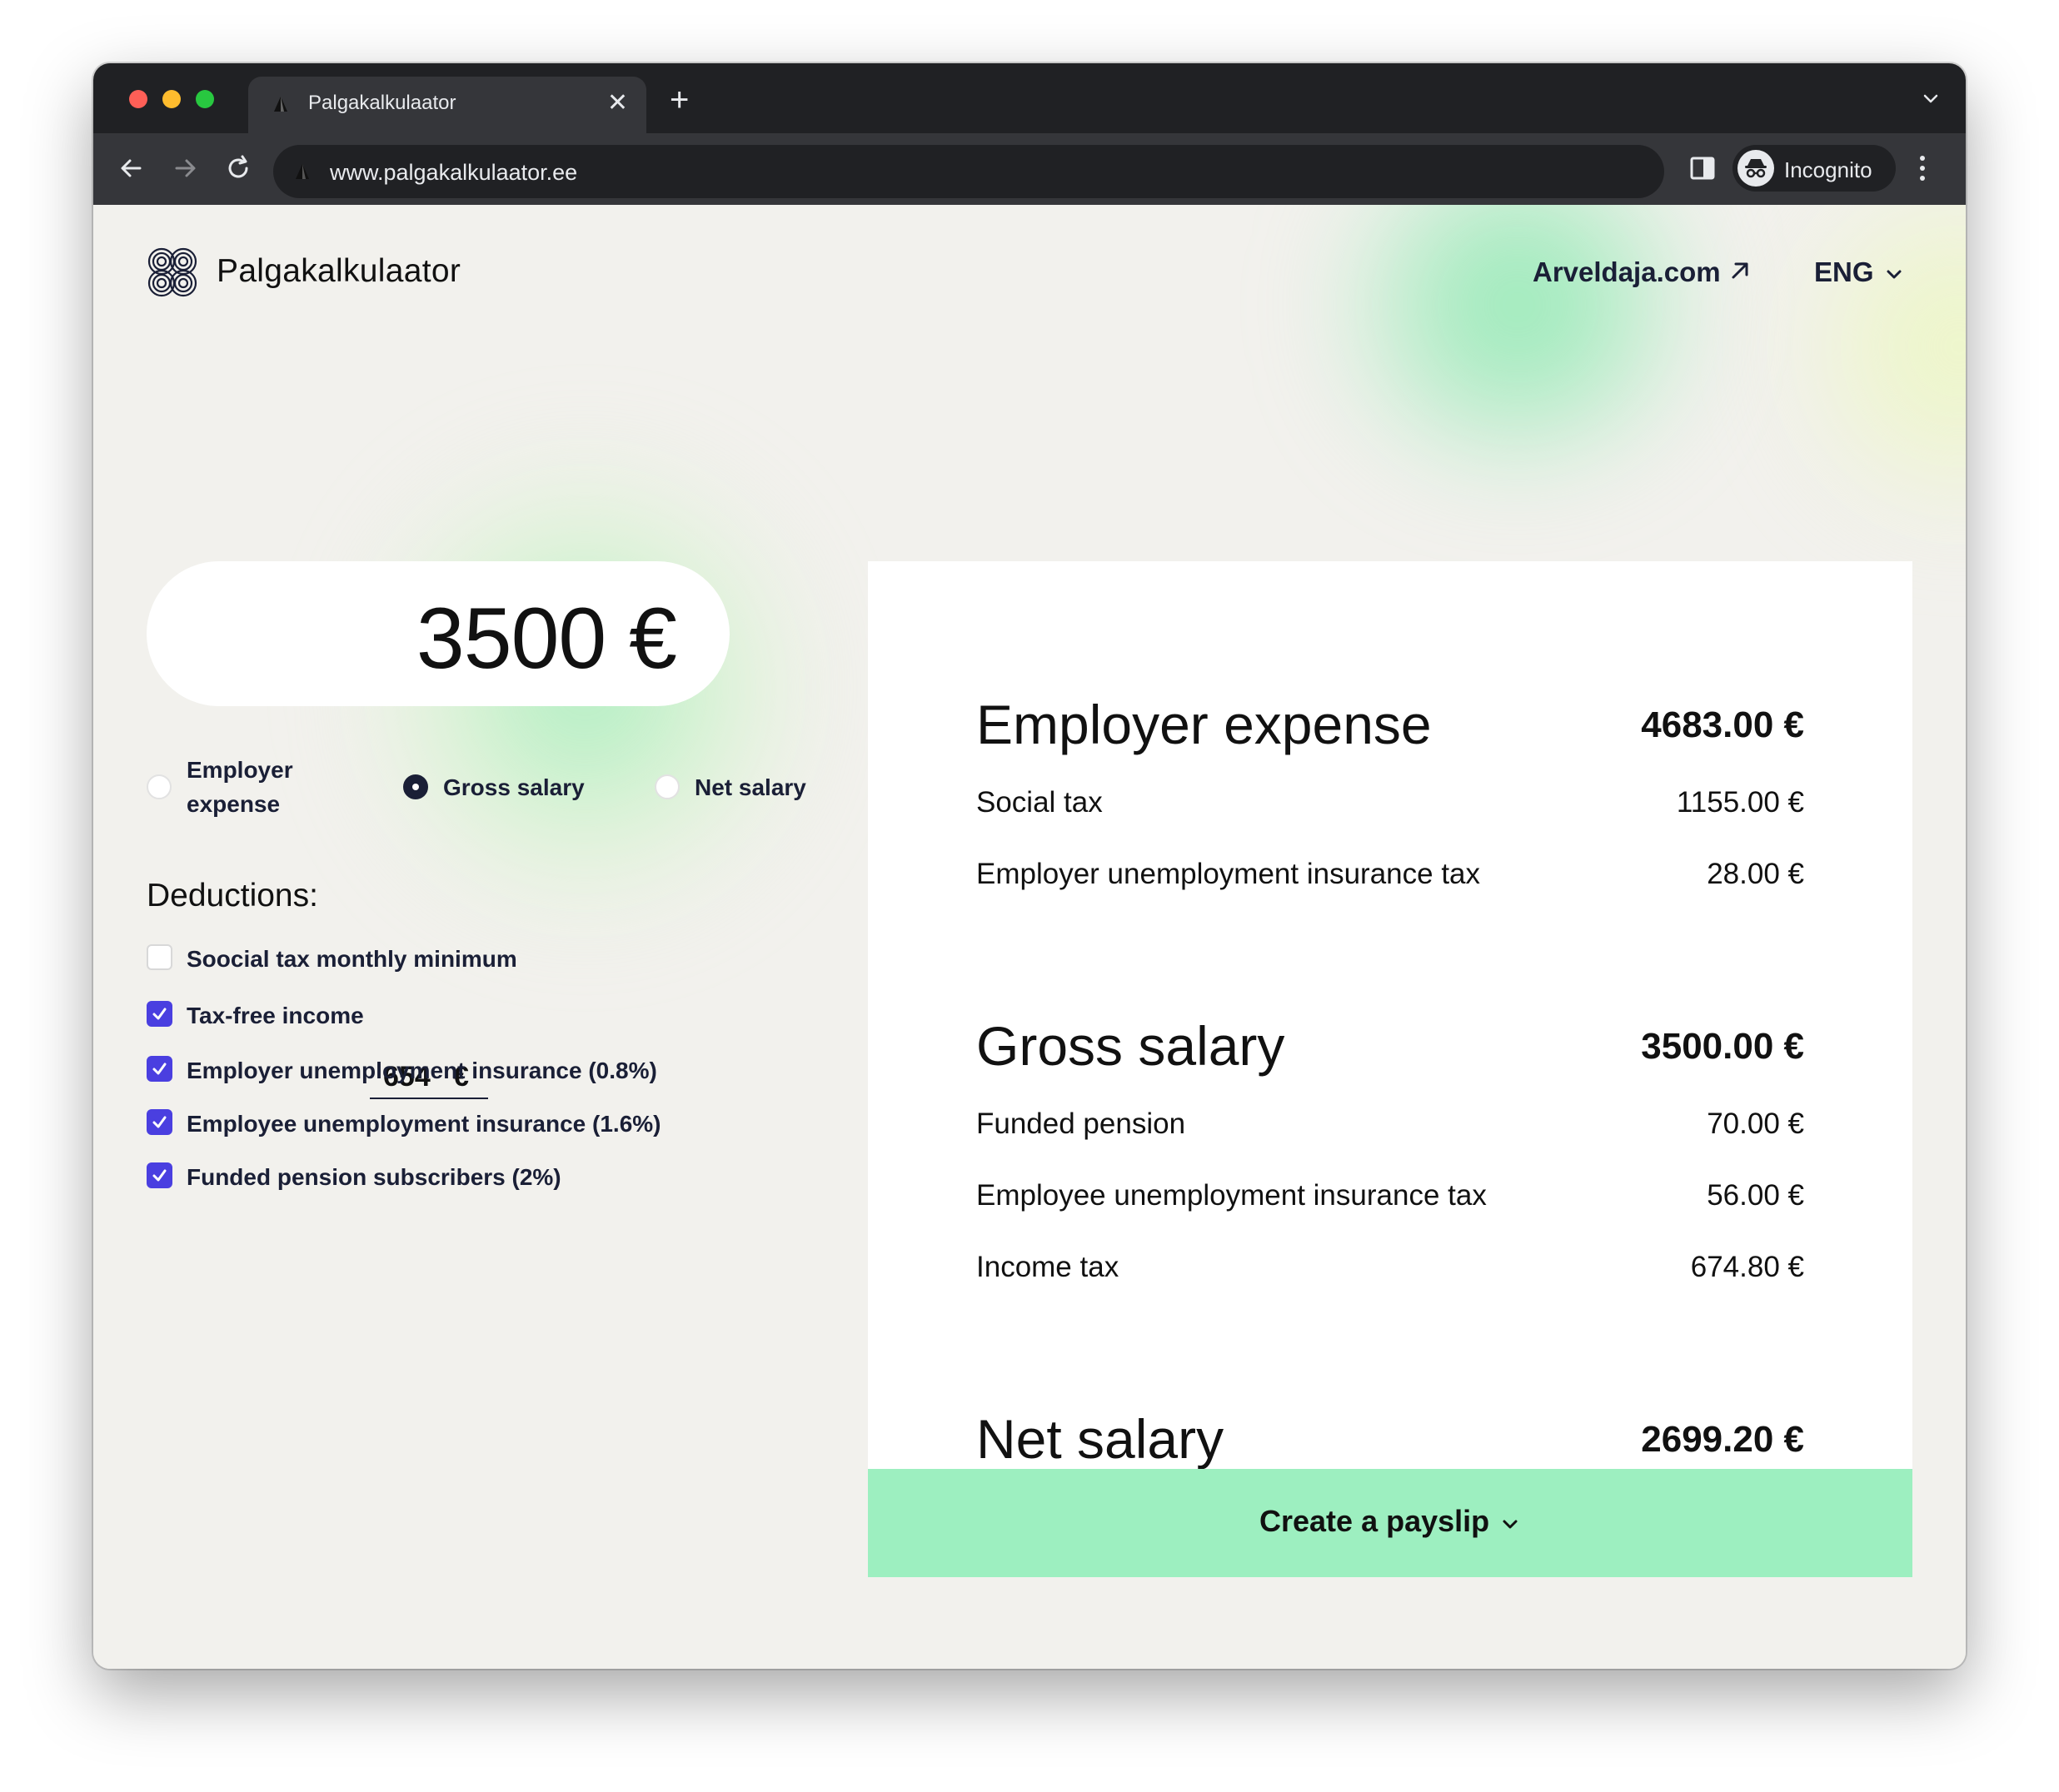 The height and width of the screenshot is (1792, 2059). Describe the element at coordinates (415, 787) in the screenshot. I see `radio-gross-salary` at that location.